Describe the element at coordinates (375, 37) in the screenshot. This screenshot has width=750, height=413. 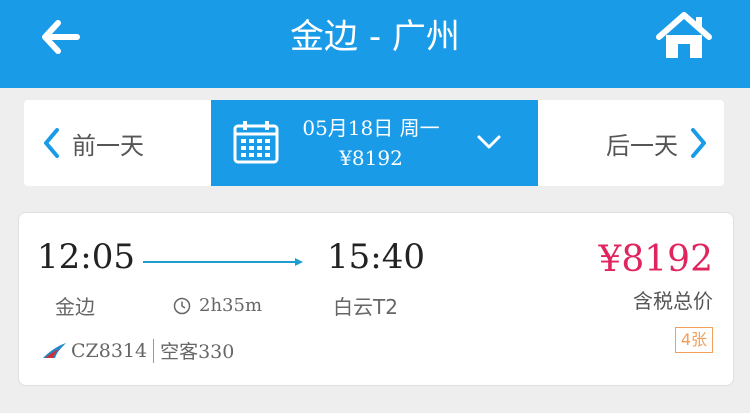
I see `page-title: 金边 - 广州` at that location.